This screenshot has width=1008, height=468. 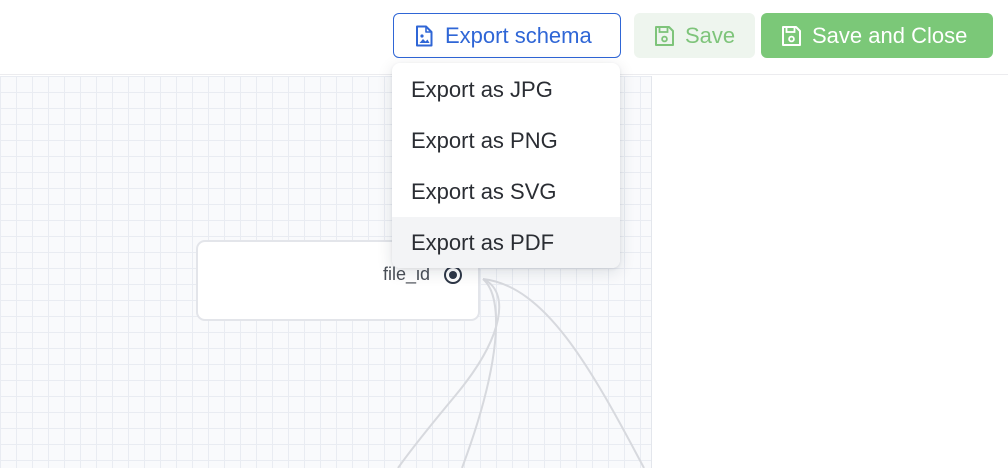 What do you see at coordinates (710, 35) in the screenshot?
I see `save-label: Save` at bounding box center [710, 35].